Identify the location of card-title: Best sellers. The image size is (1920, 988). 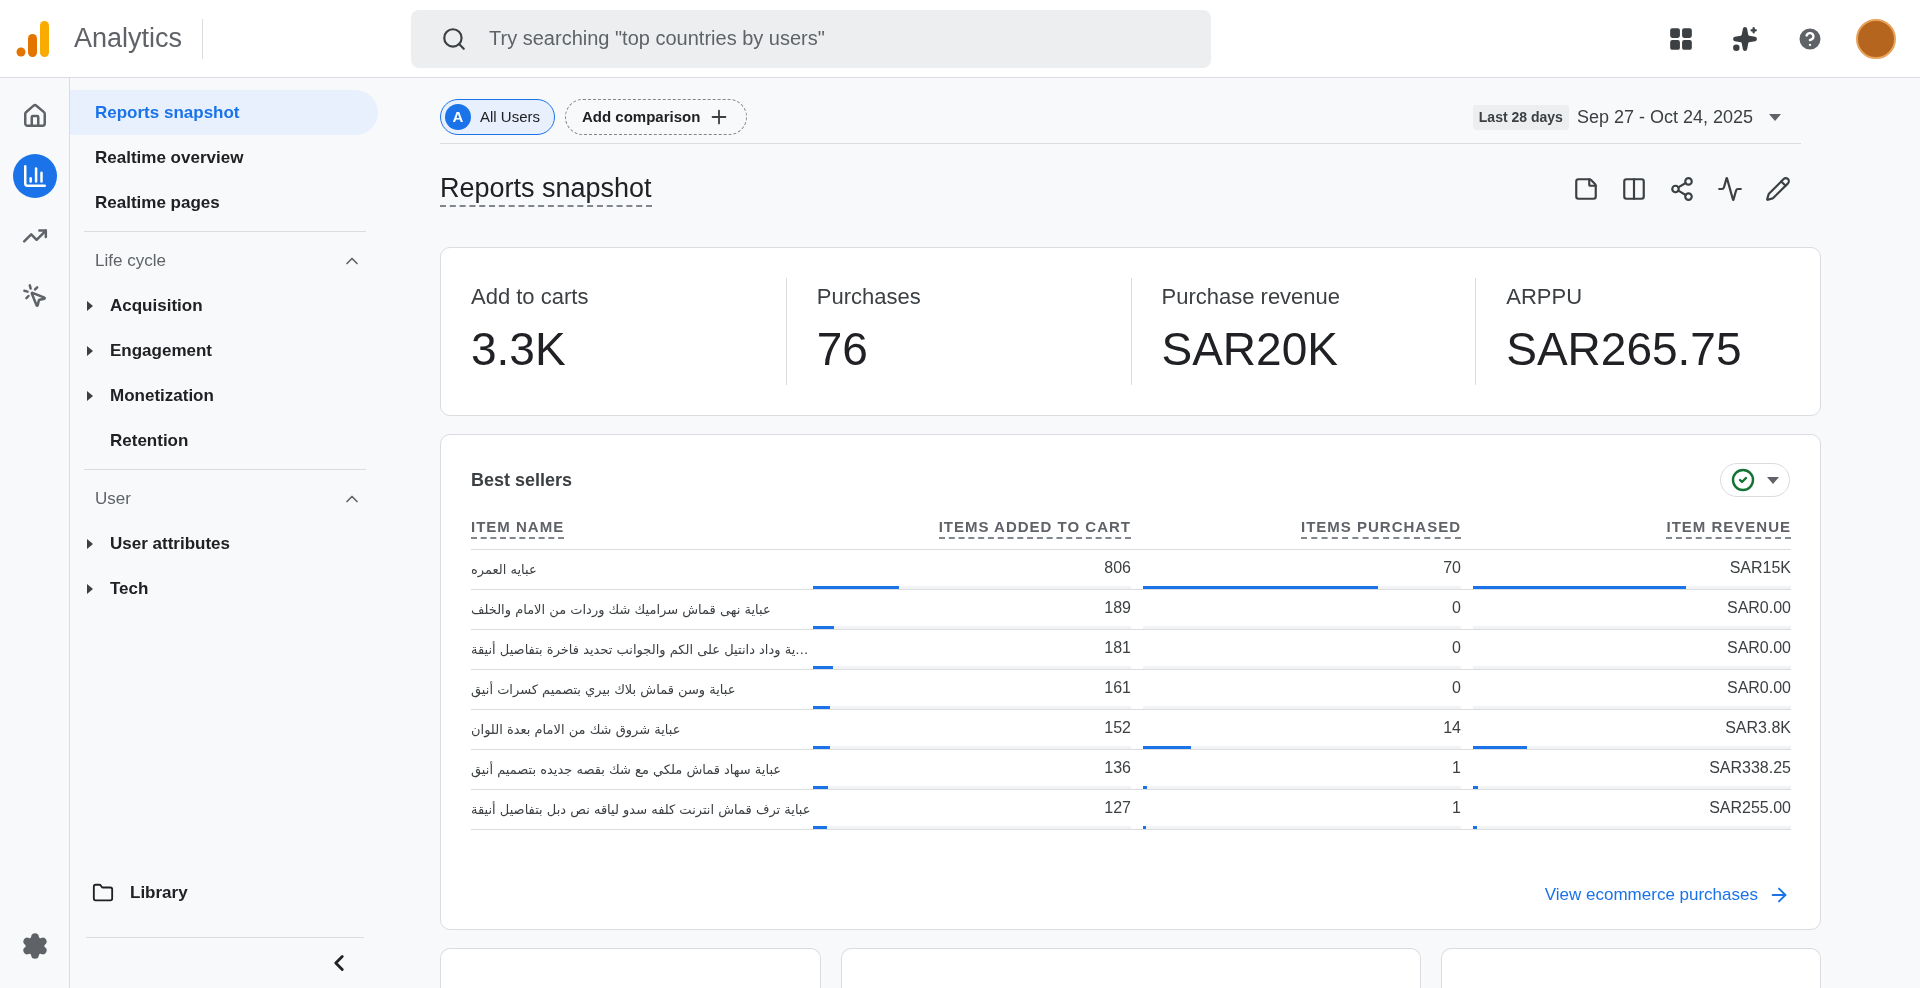
(522, 480).